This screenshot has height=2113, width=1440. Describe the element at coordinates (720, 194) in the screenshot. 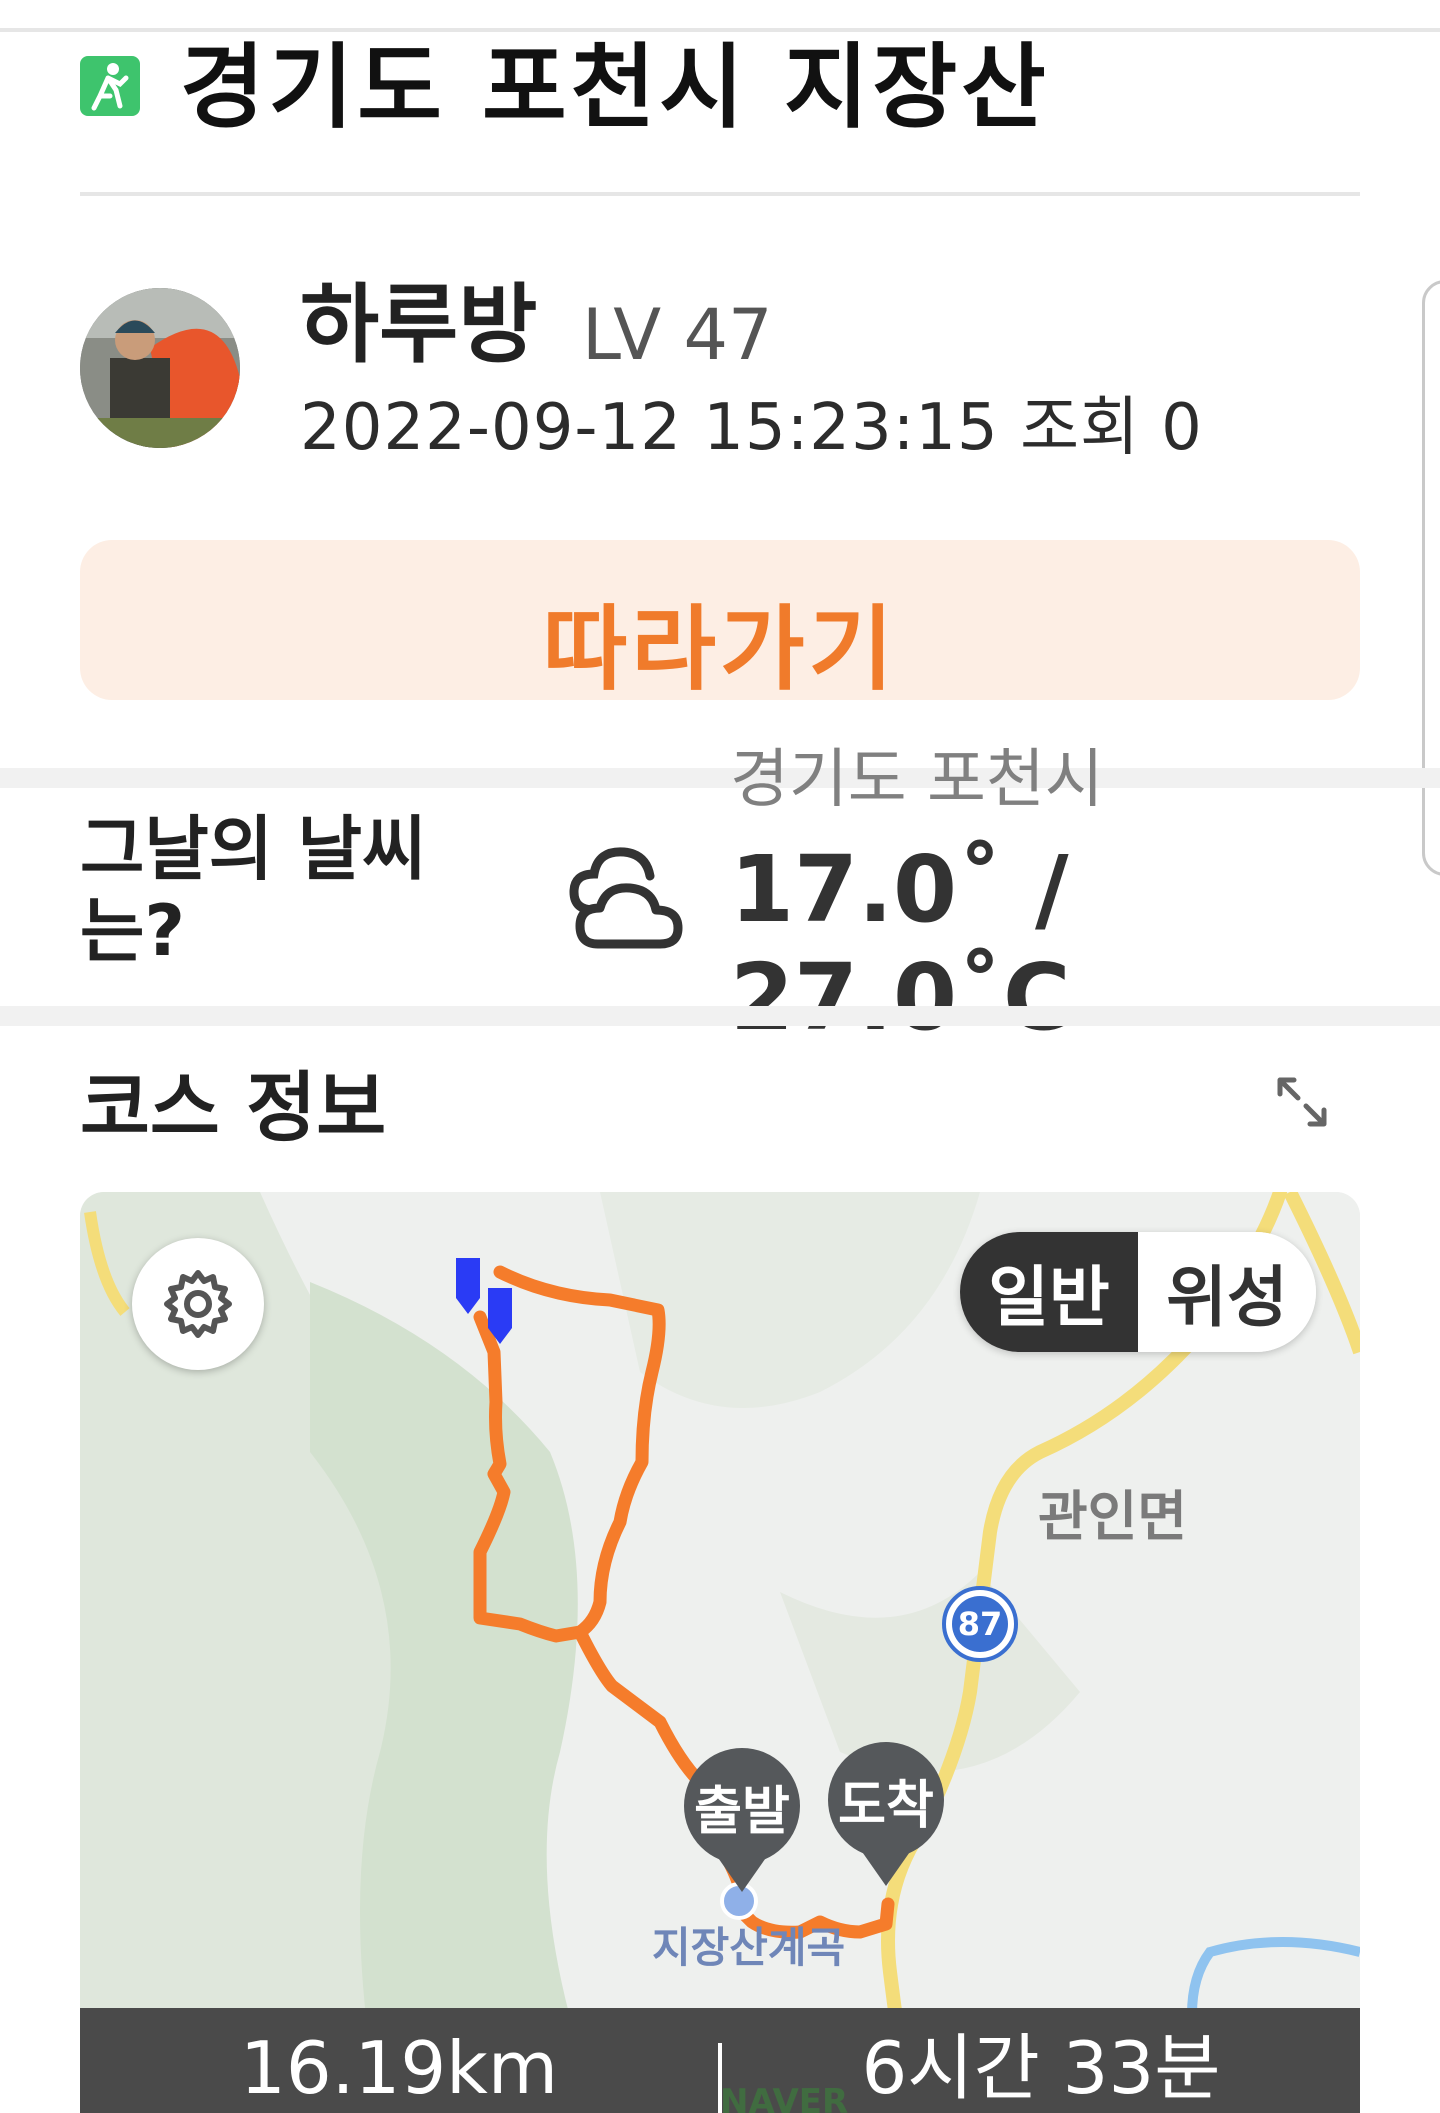

I see `title-divider` at that location.